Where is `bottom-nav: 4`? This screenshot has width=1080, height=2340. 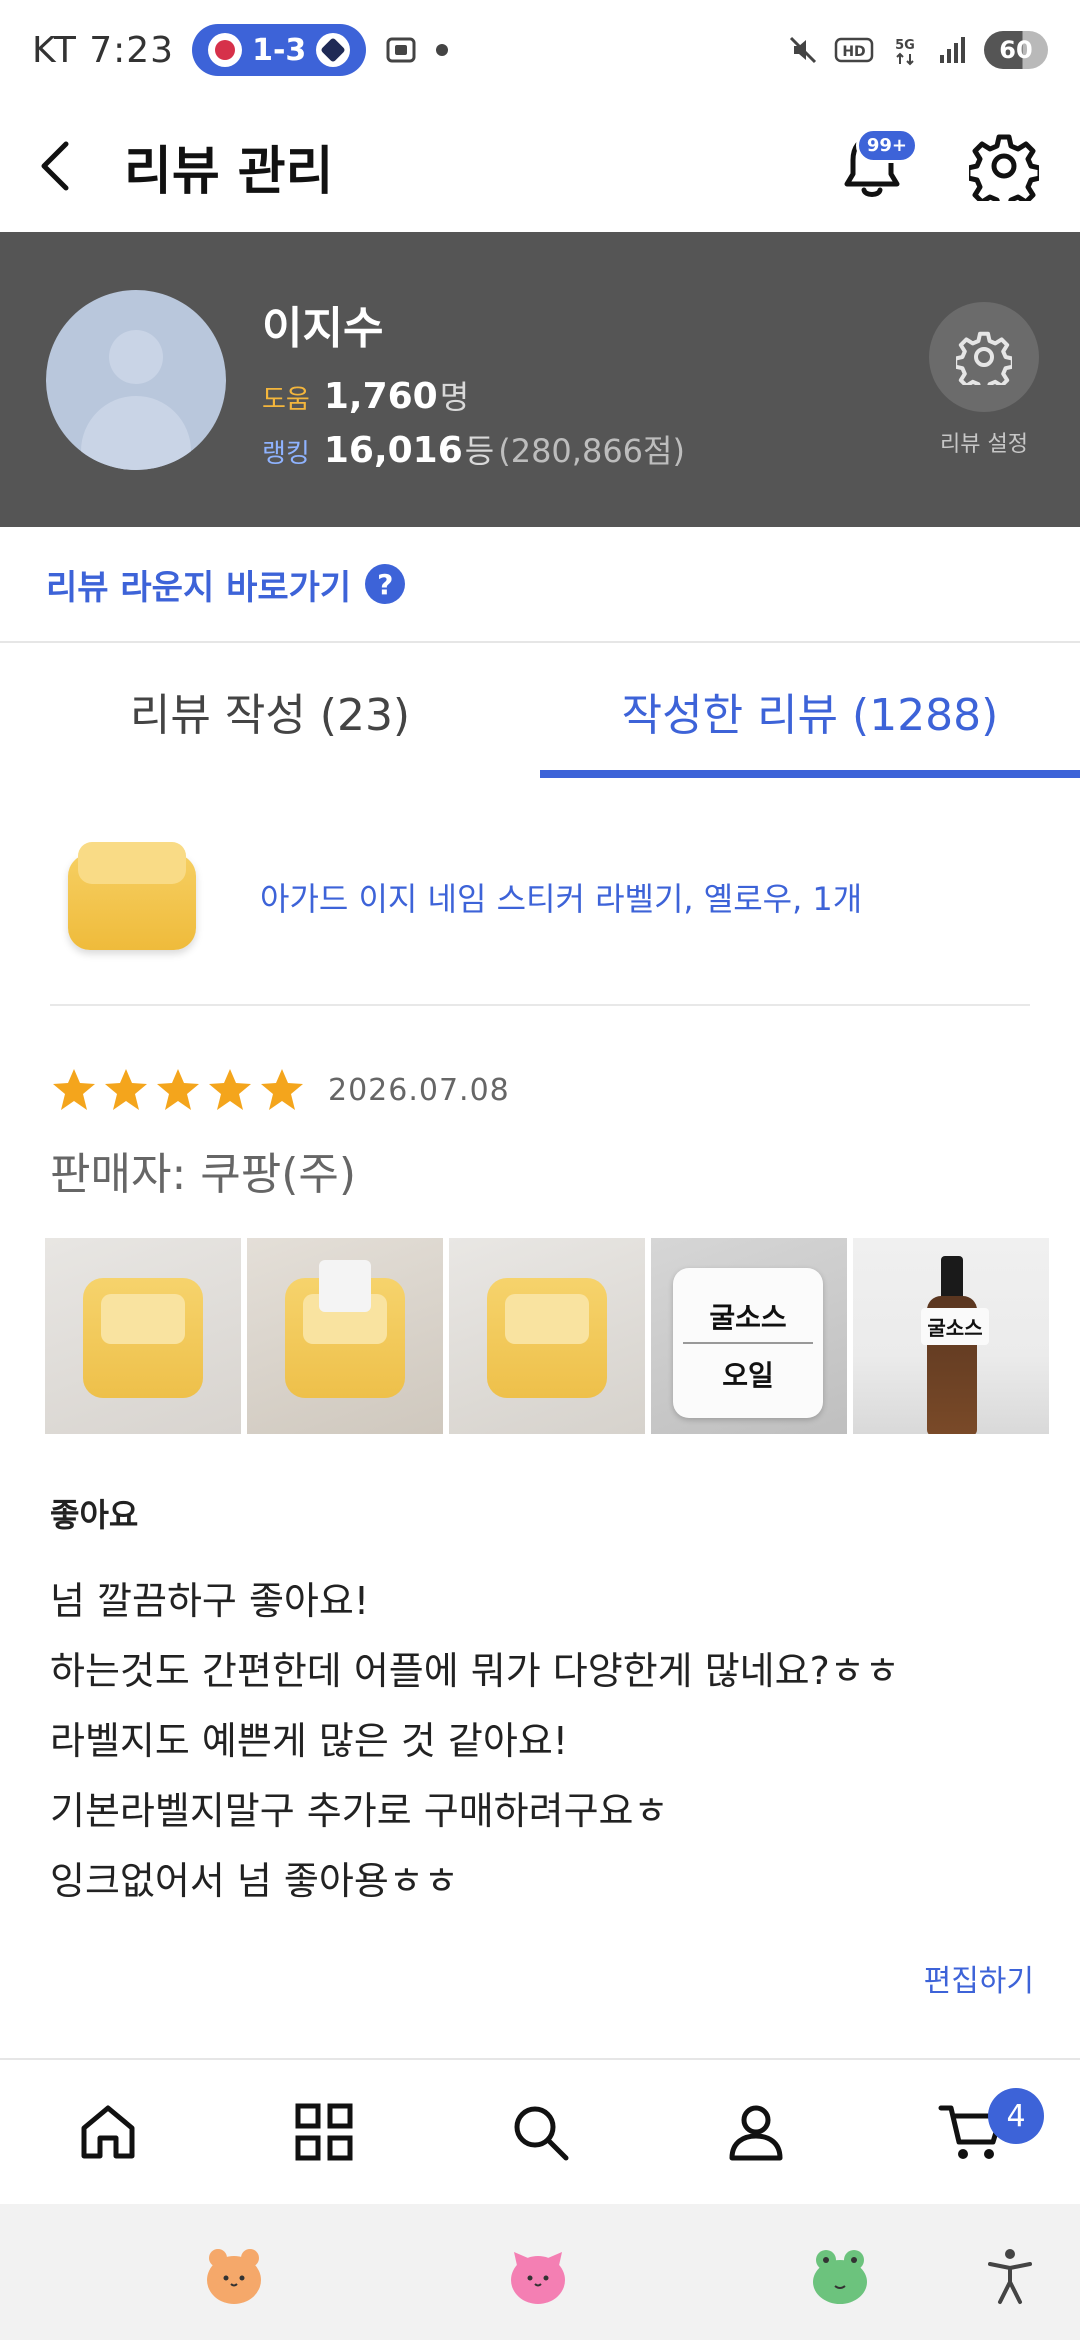
bottom-nav: 4 is located at coordinates (540, 2131).